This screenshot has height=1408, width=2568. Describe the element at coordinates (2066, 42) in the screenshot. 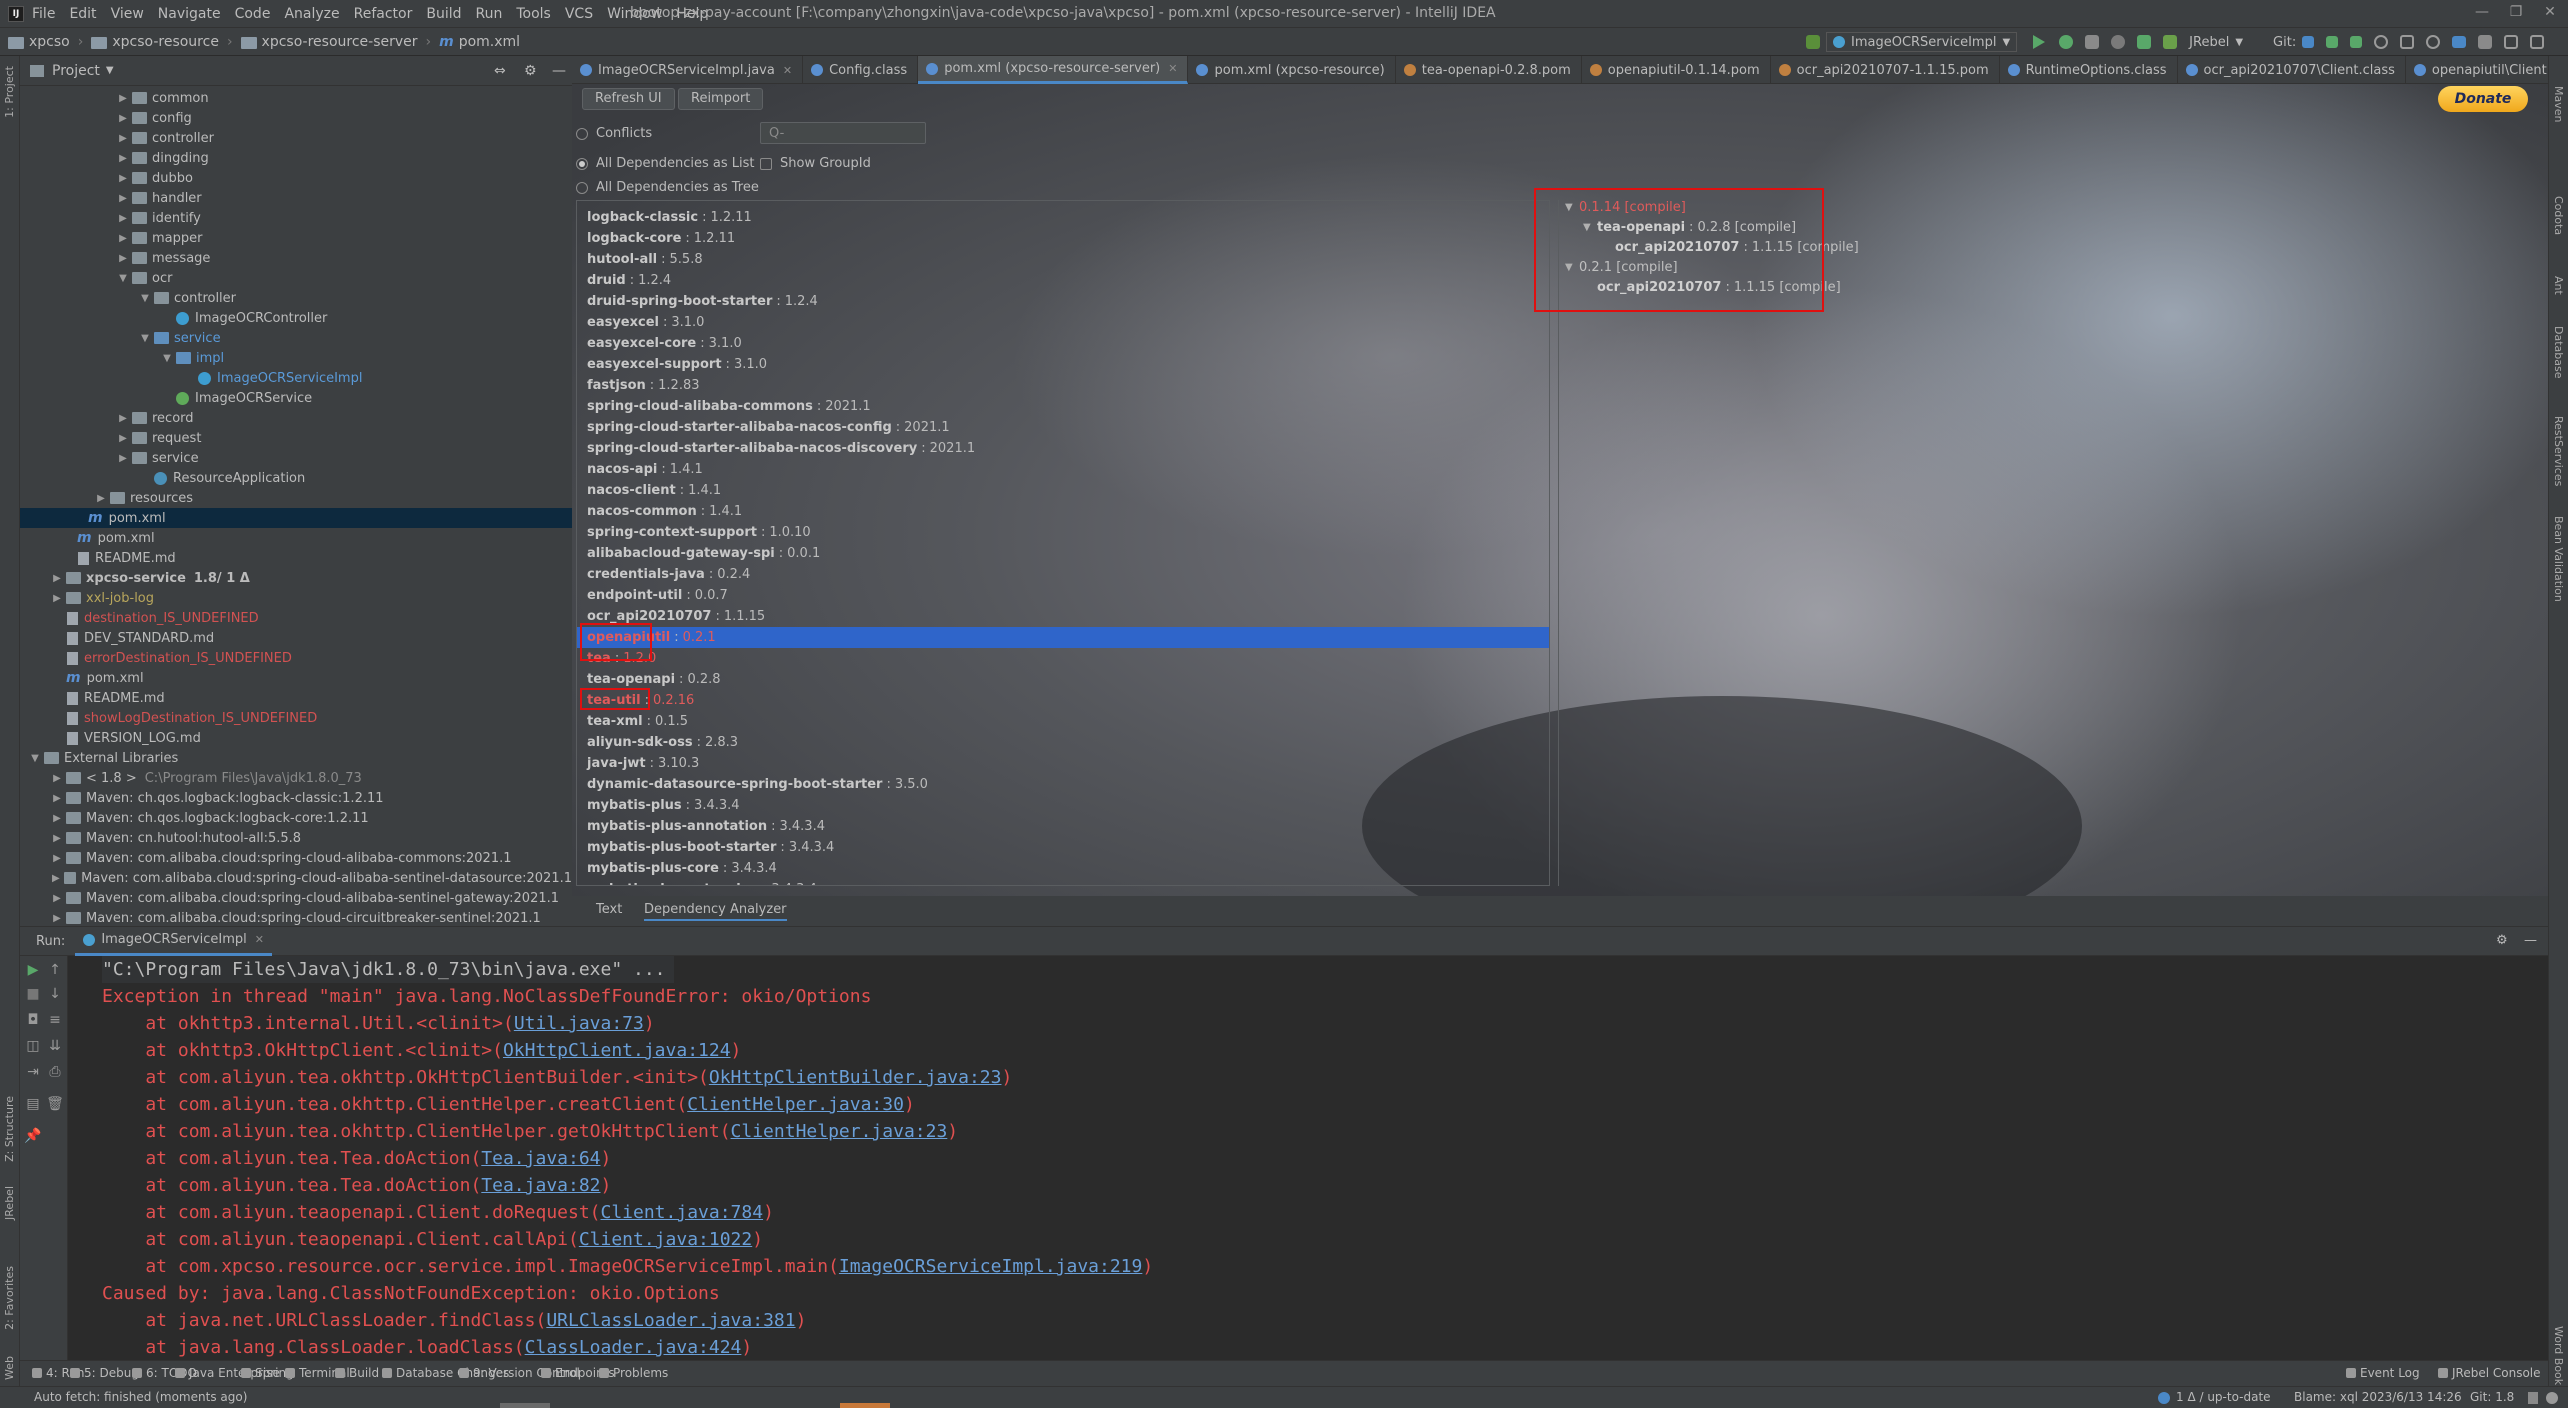

I see `debug-icon` at that location.